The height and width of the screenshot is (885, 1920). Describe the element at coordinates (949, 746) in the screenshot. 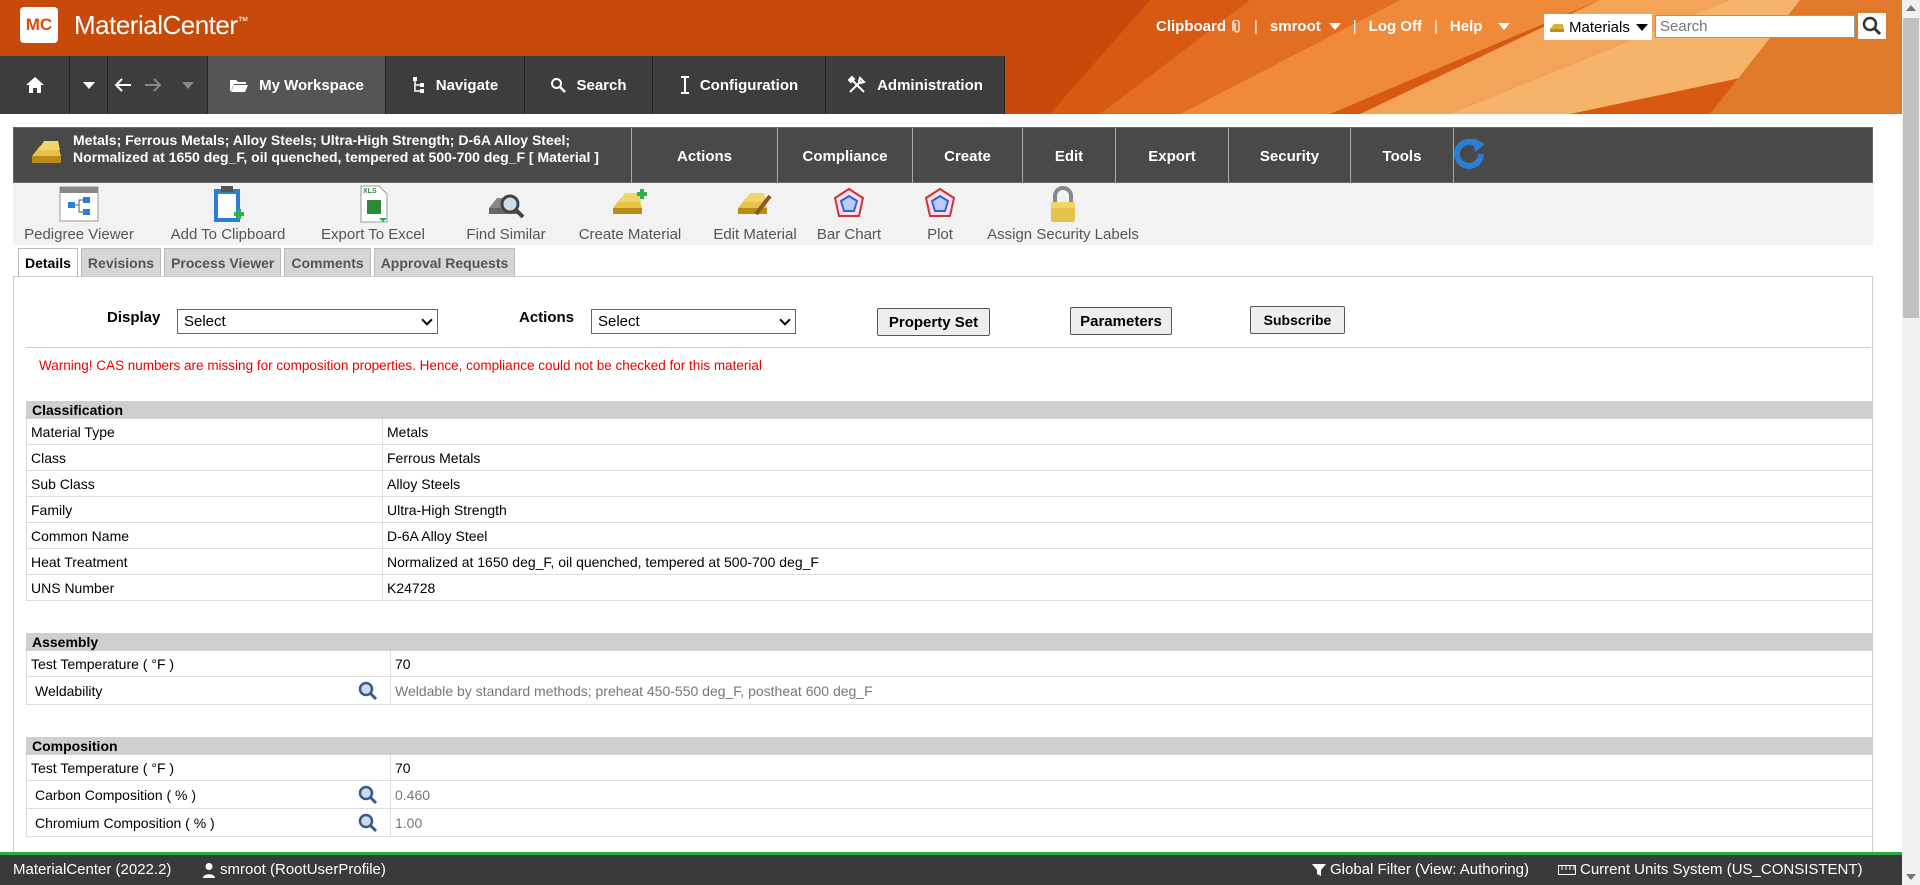

I see `section-title: Composition` at that location.